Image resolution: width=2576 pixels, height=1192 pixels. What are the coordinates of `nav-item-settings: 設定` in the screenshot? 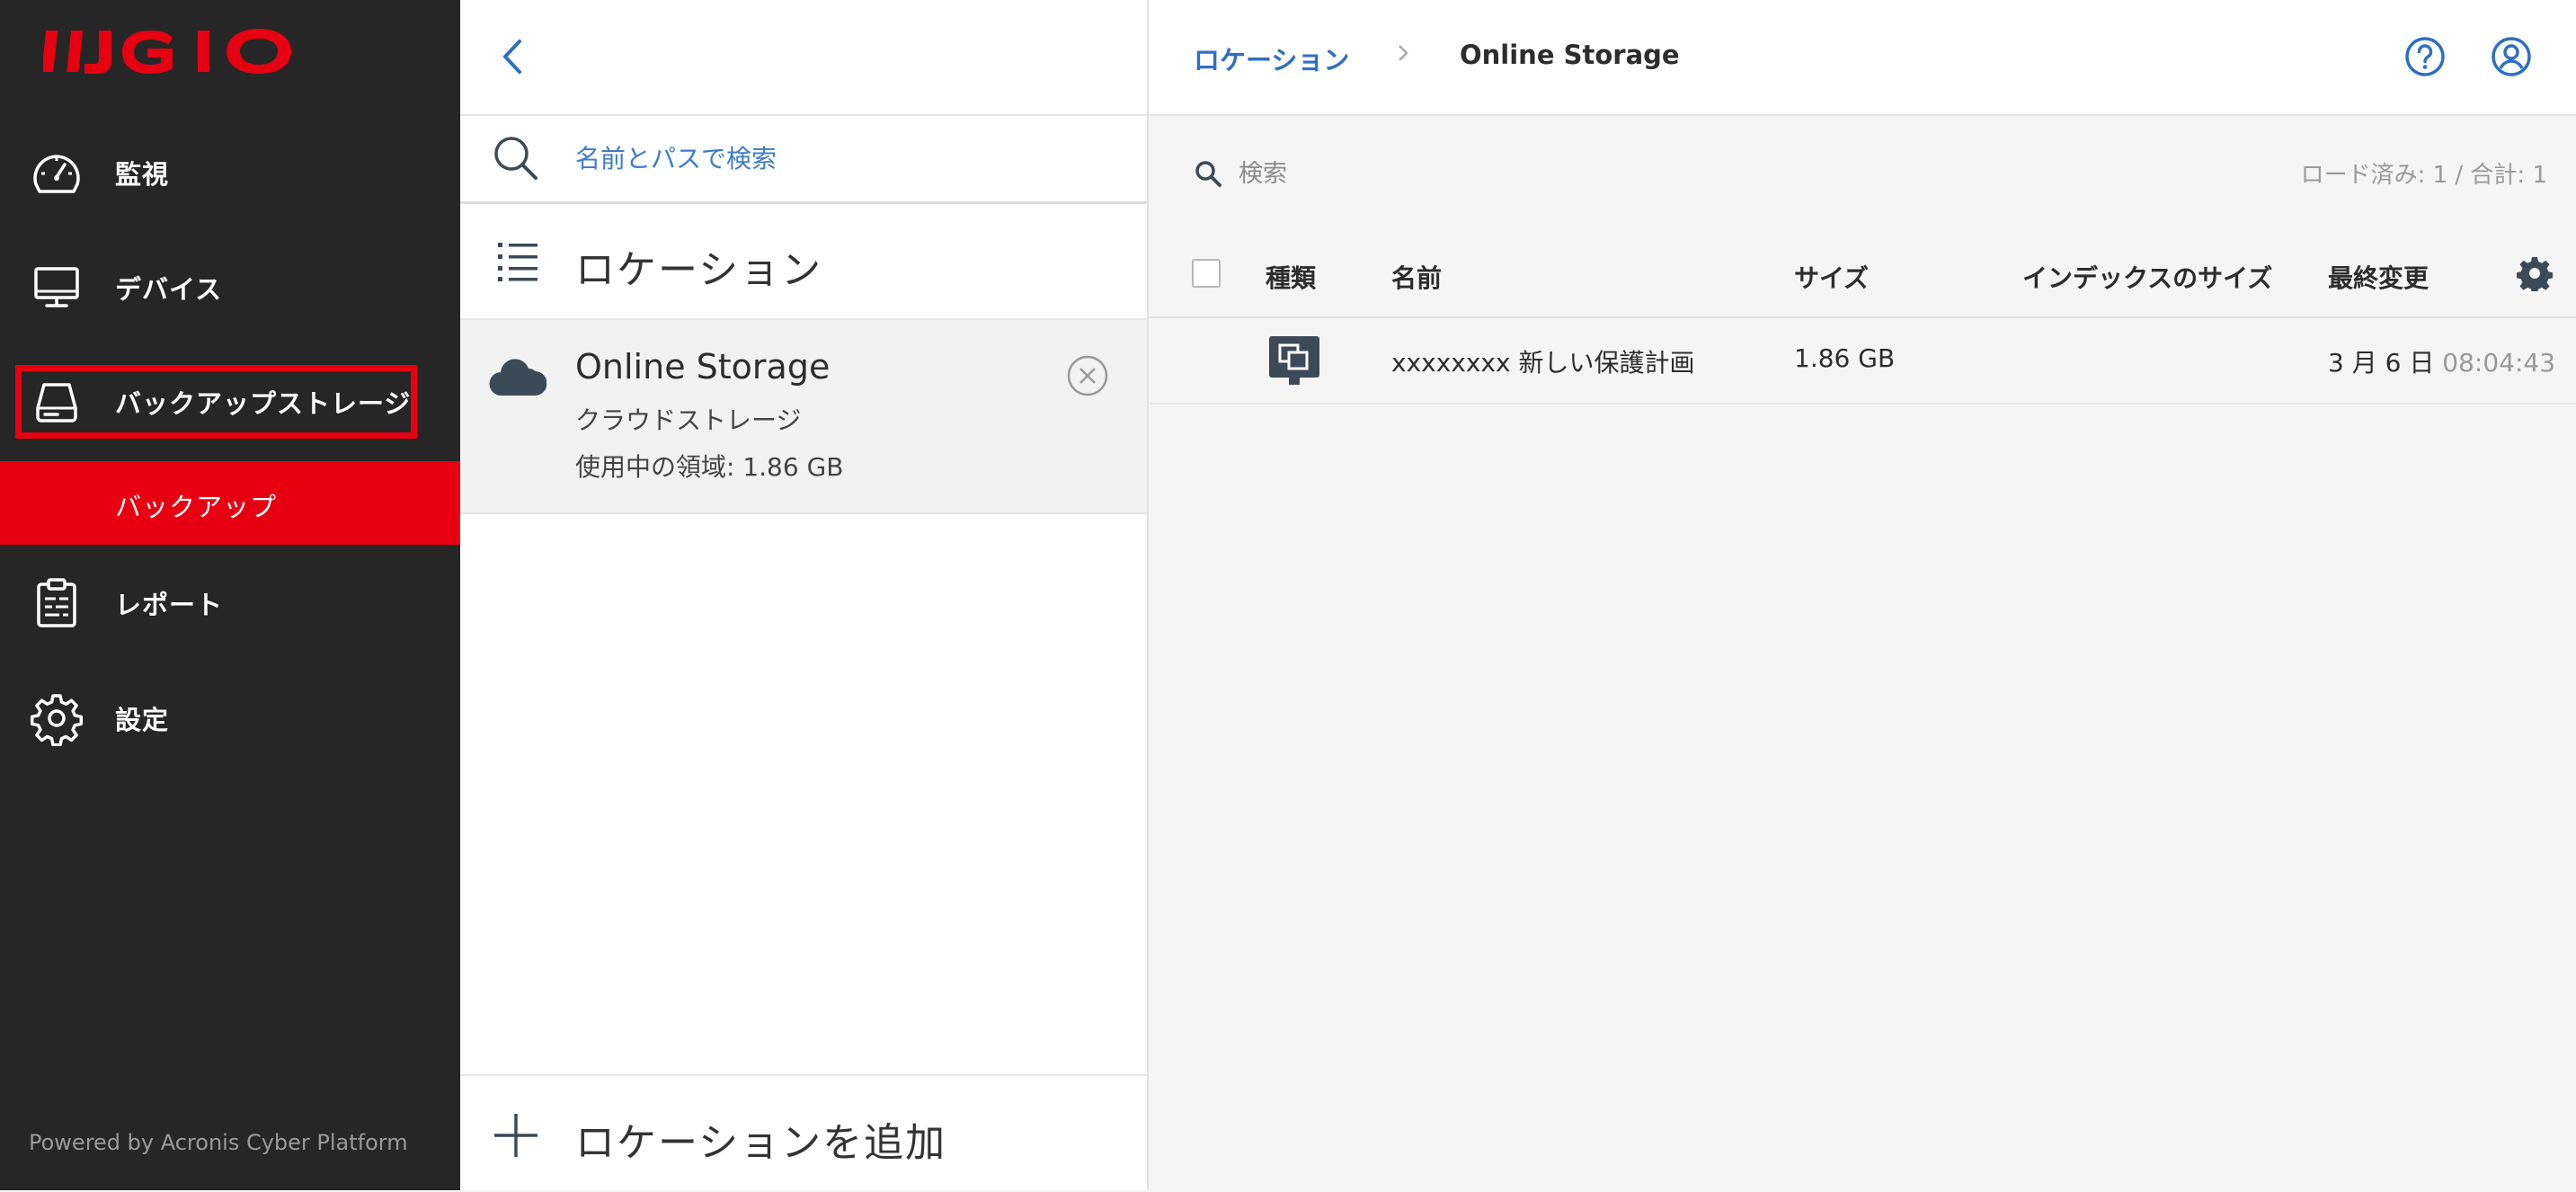 It's located at (230, 718).